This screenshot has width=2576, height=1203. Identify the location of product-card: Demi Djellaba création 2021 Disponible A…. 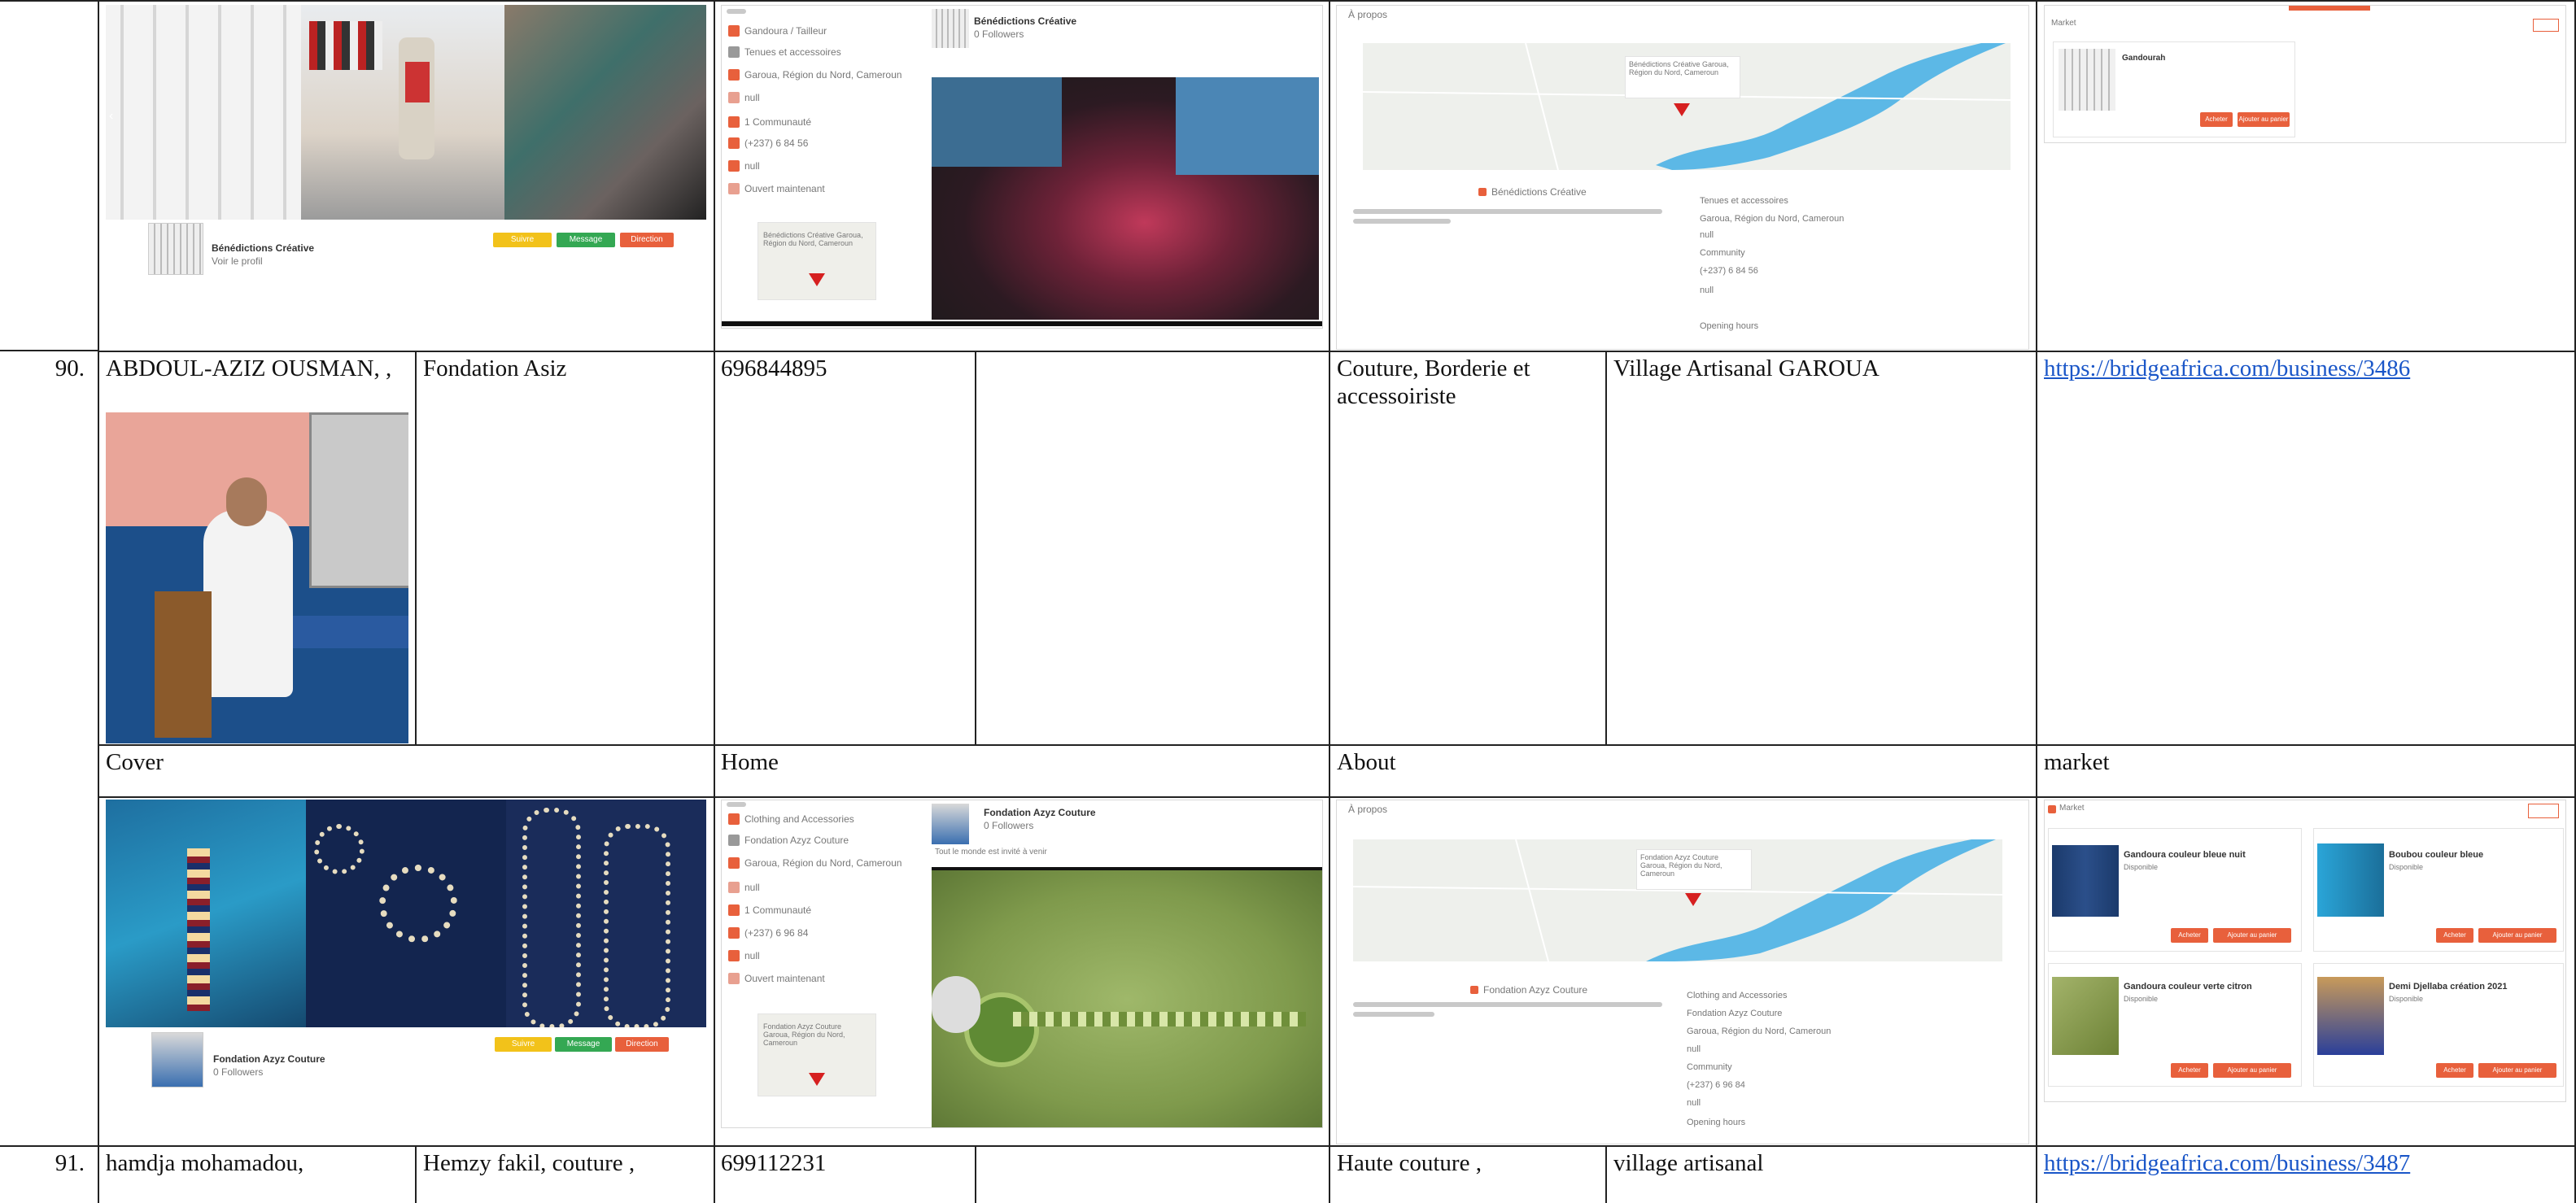
(2438, 1025).